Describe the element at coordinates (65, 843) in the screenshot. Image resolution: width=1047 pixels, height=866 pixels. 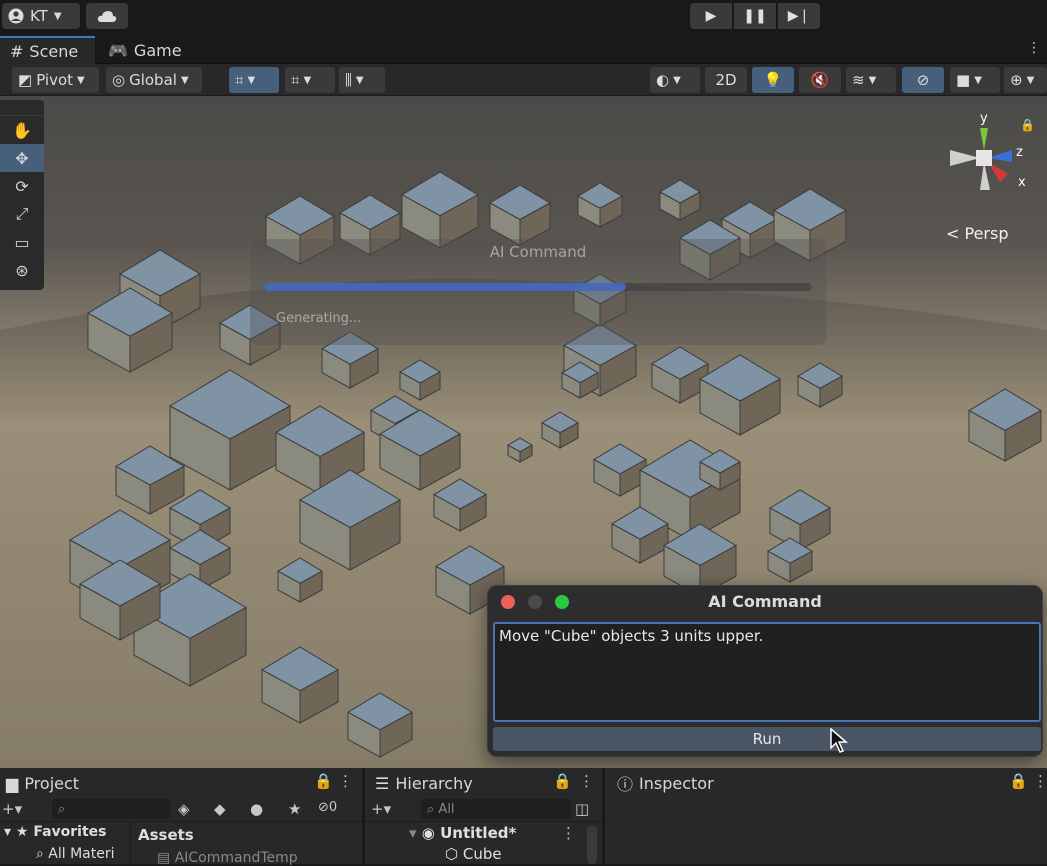
I see `favorites-tree: ▾ ★ Favorites ⌕ All Materi` at that location.